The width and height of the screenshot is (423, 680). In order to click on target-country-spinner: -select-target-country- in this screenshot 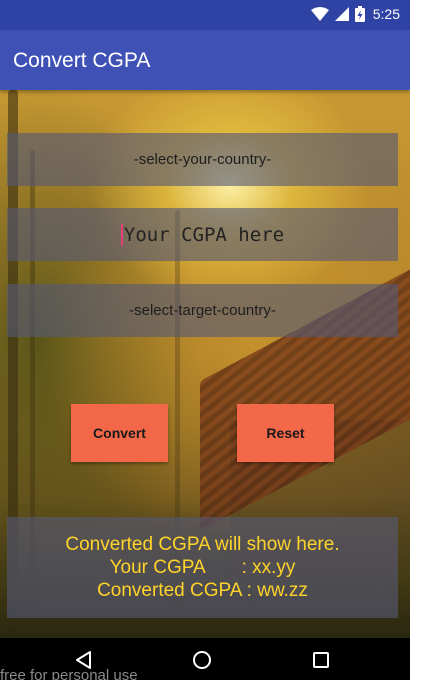, I will do `click(202, 310)`.